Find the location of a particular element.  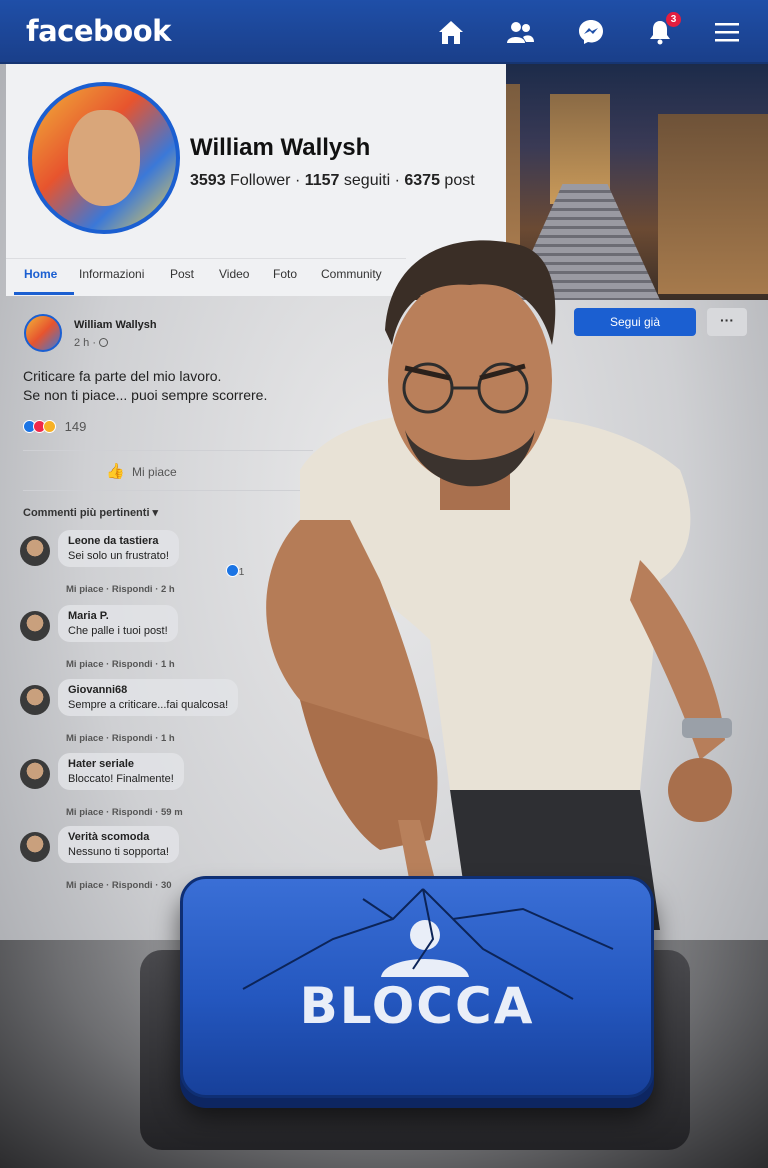

post-author-name: William Wallysh is located at coordinates (115, 325).